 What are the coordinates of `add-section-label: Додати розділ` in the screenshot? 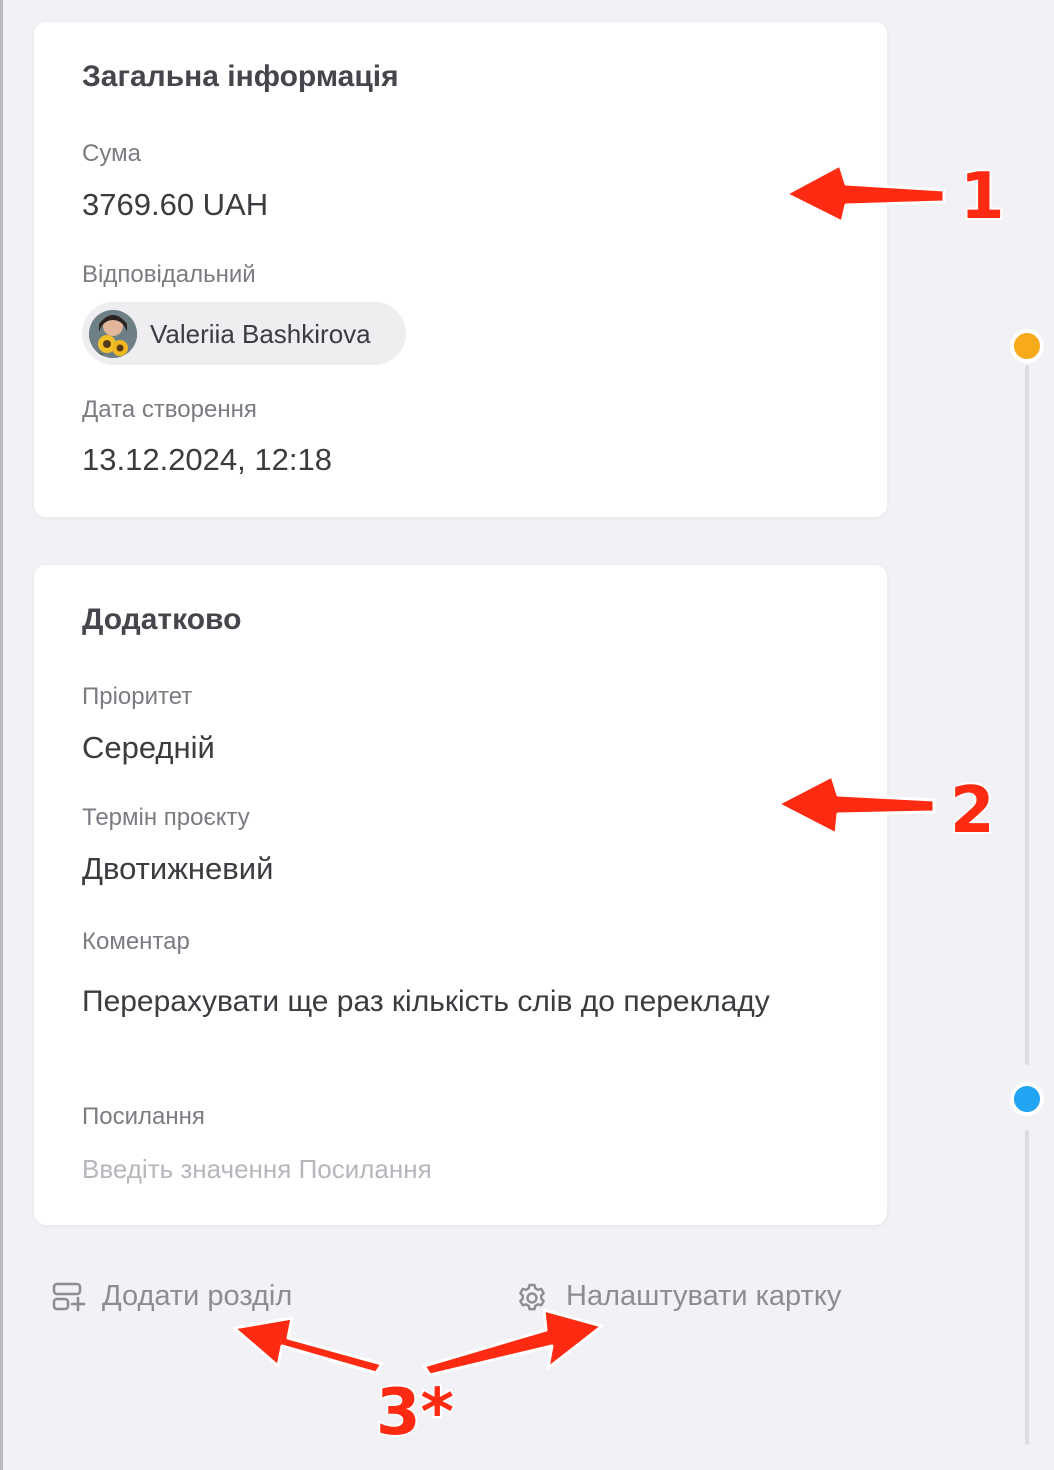 It's located at (197, 1296).